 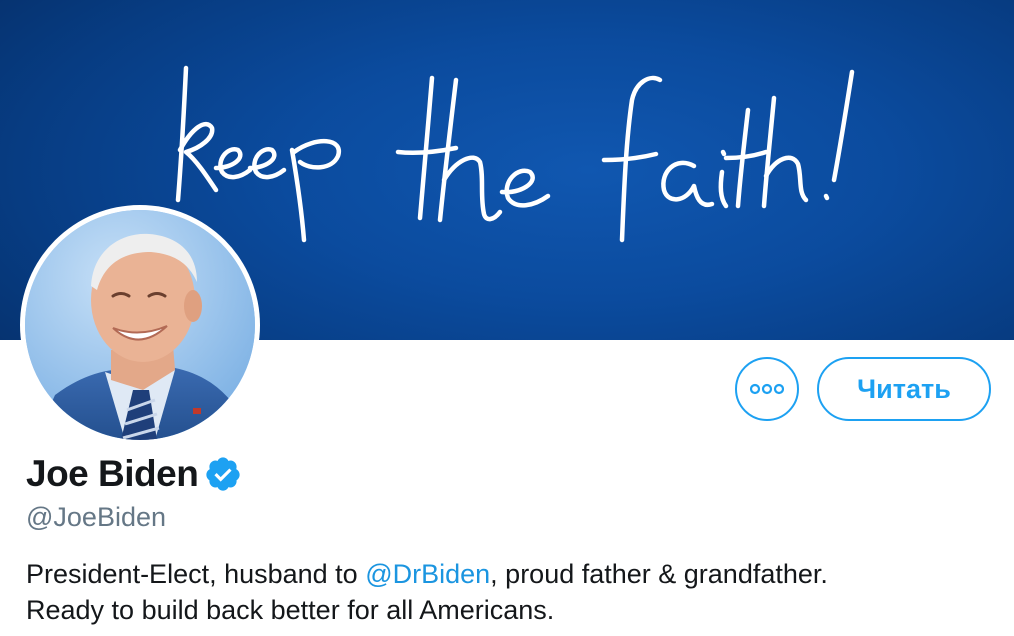 I want to click on verified-badge-icon, so click(x=223, y=474).